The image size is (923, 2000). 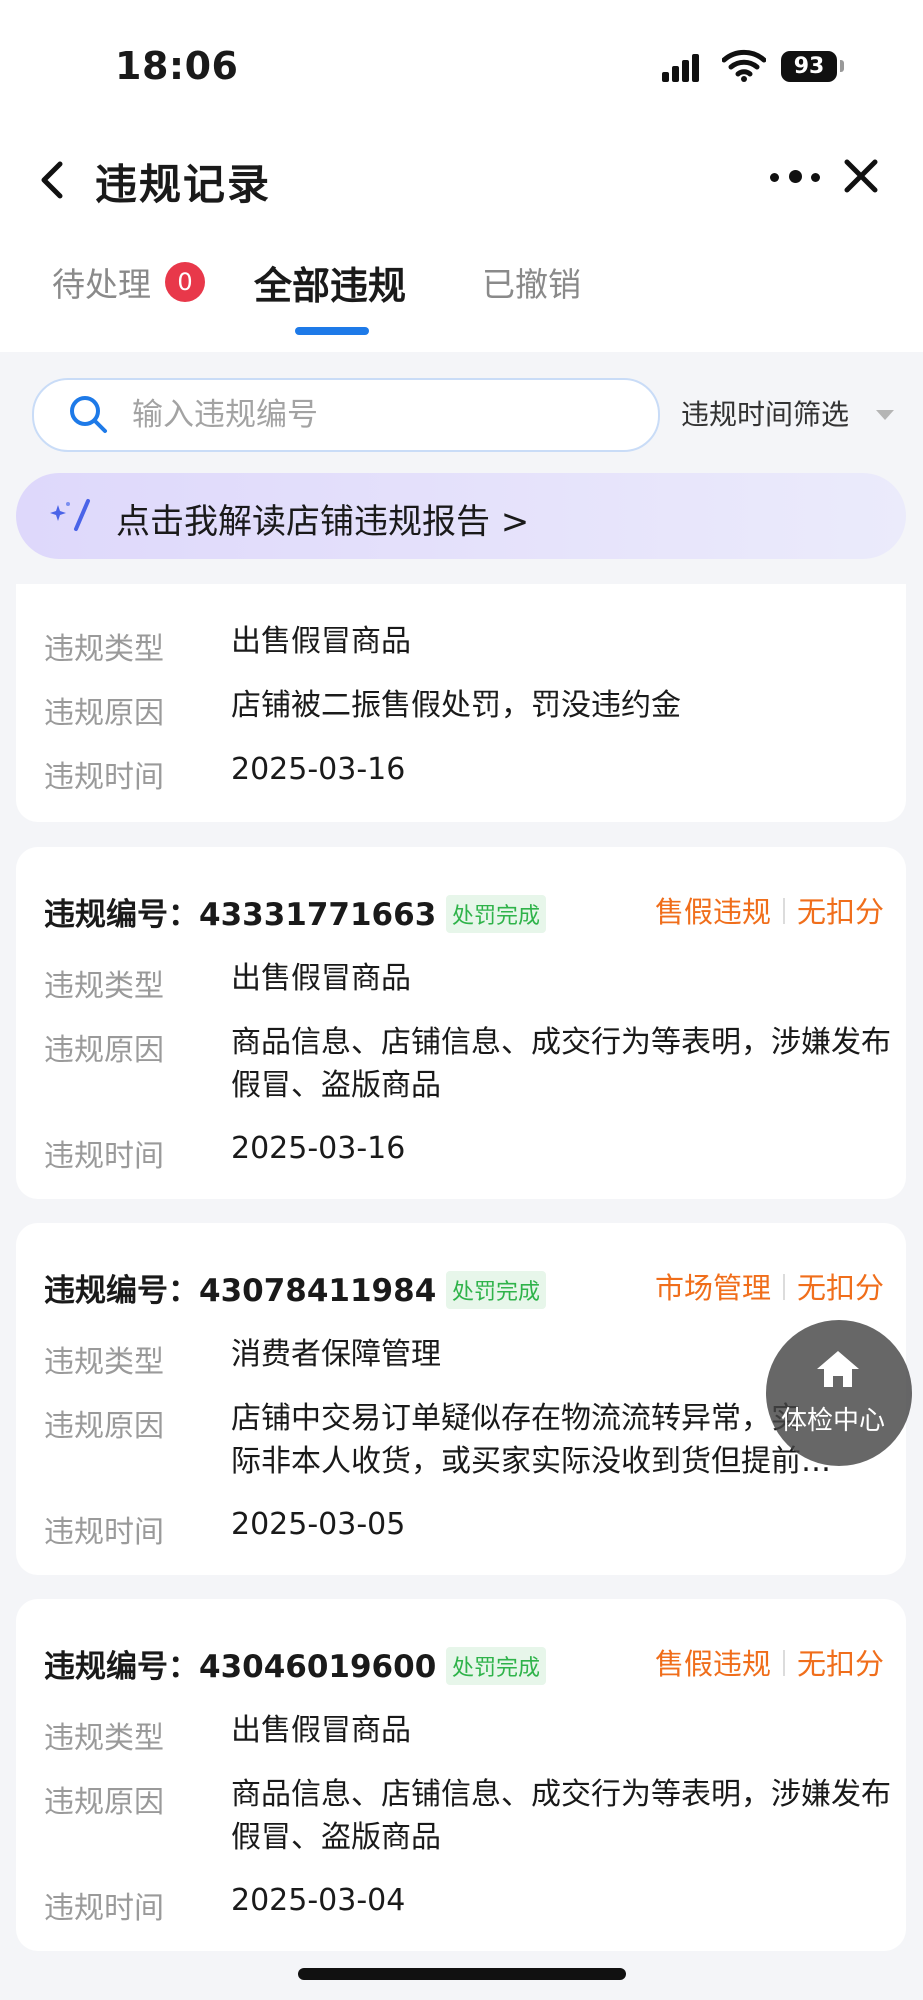 I want to click on violation-id: 违规编号：43046019600, so click(x=240, y=1667).